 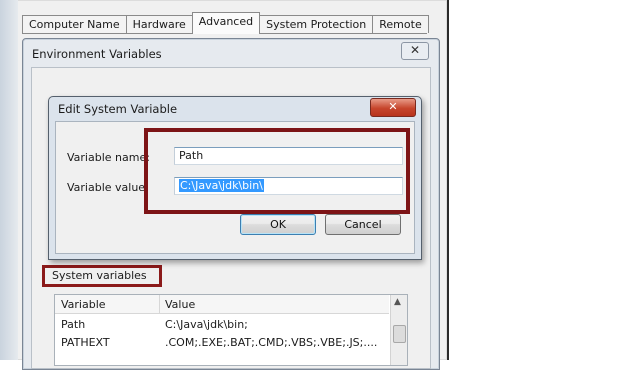 What do you see at coordinates (278, 224) in the screenshot?
I see `ok-button: OK` at bounding box center [278, 224].